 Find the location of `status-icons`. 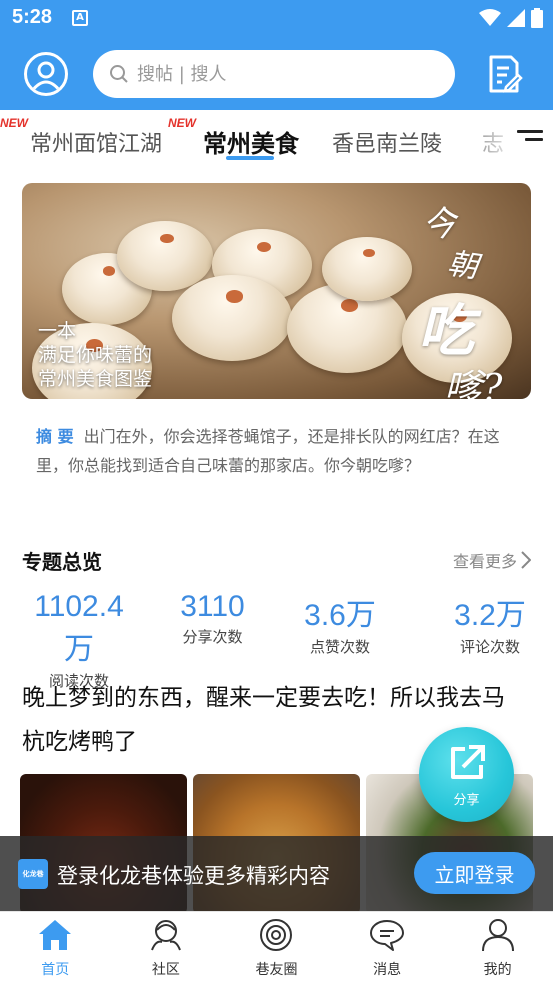

status-icons is located at coordinates (511, 18).